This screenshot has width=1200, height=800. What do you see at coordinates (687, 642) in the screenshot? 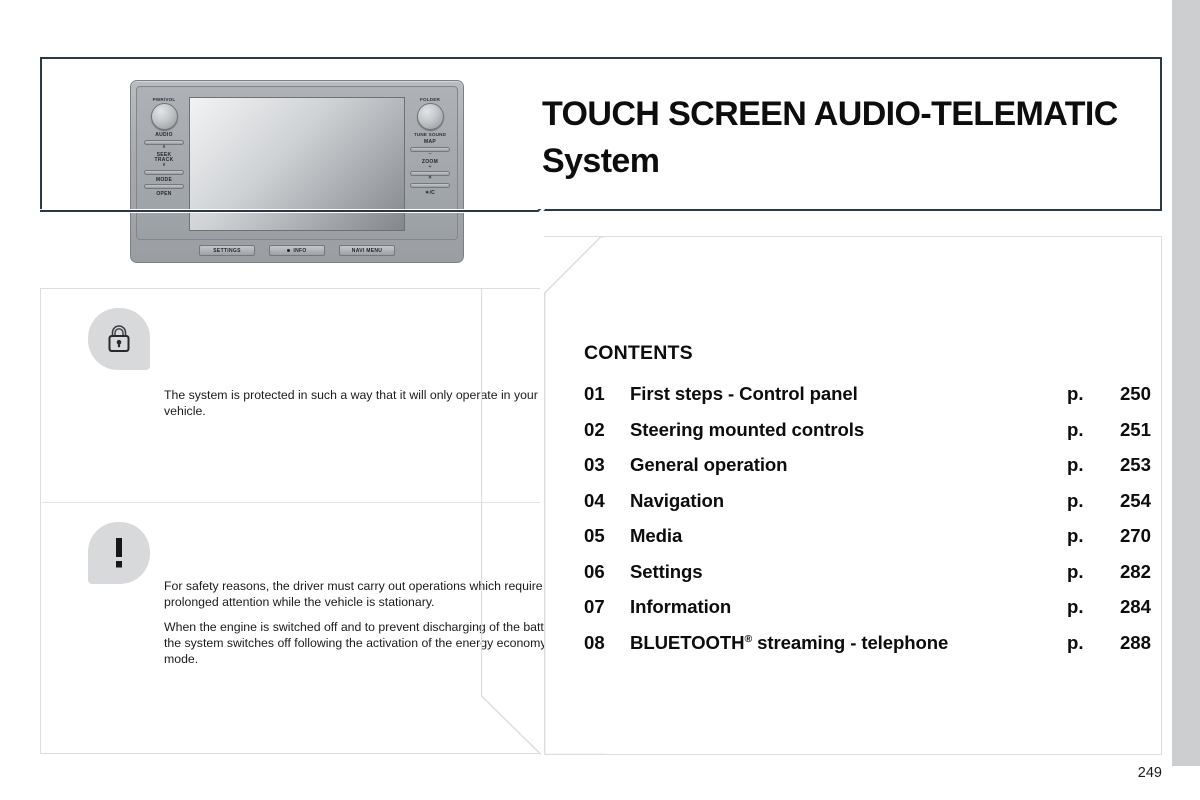
I see `toc-title-brand: BLUETOOTH` at bounding box center [687, 642].